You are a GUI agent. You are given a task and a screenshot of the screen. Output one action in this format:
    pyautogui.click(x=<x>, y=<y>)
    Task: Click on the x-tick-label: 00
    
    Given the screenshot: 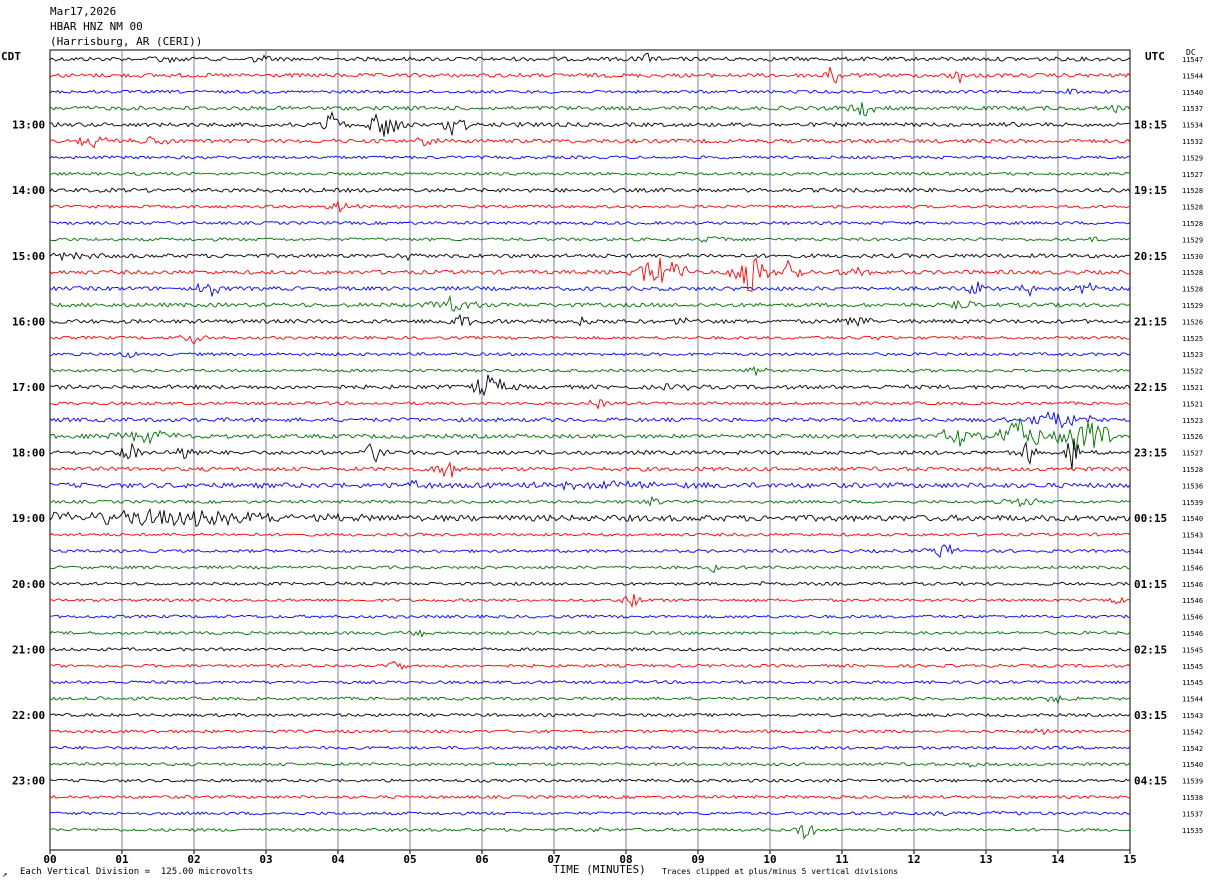 What is the action you would take?
    pyautogui.click(x=49, y=859)
    